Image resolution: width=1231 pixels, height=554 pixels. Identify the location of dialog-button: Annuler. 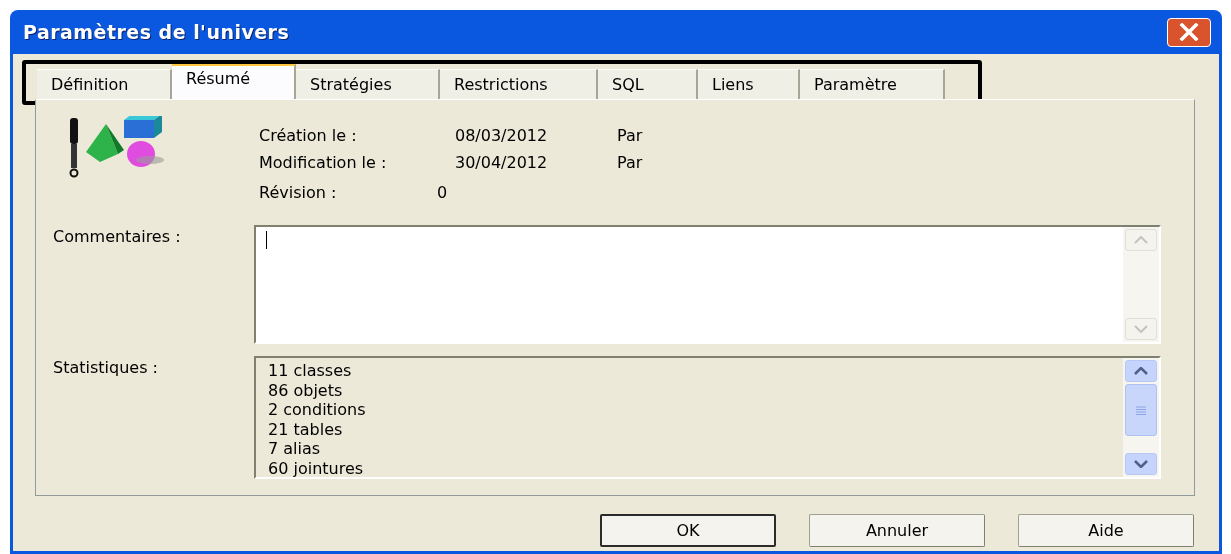
(897, 530).